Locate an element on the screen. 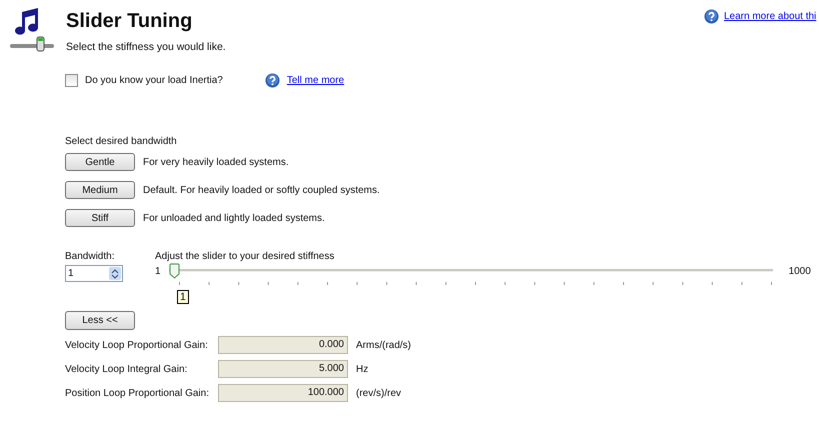  inertia-checkbox is located at coordinates (71, 80).